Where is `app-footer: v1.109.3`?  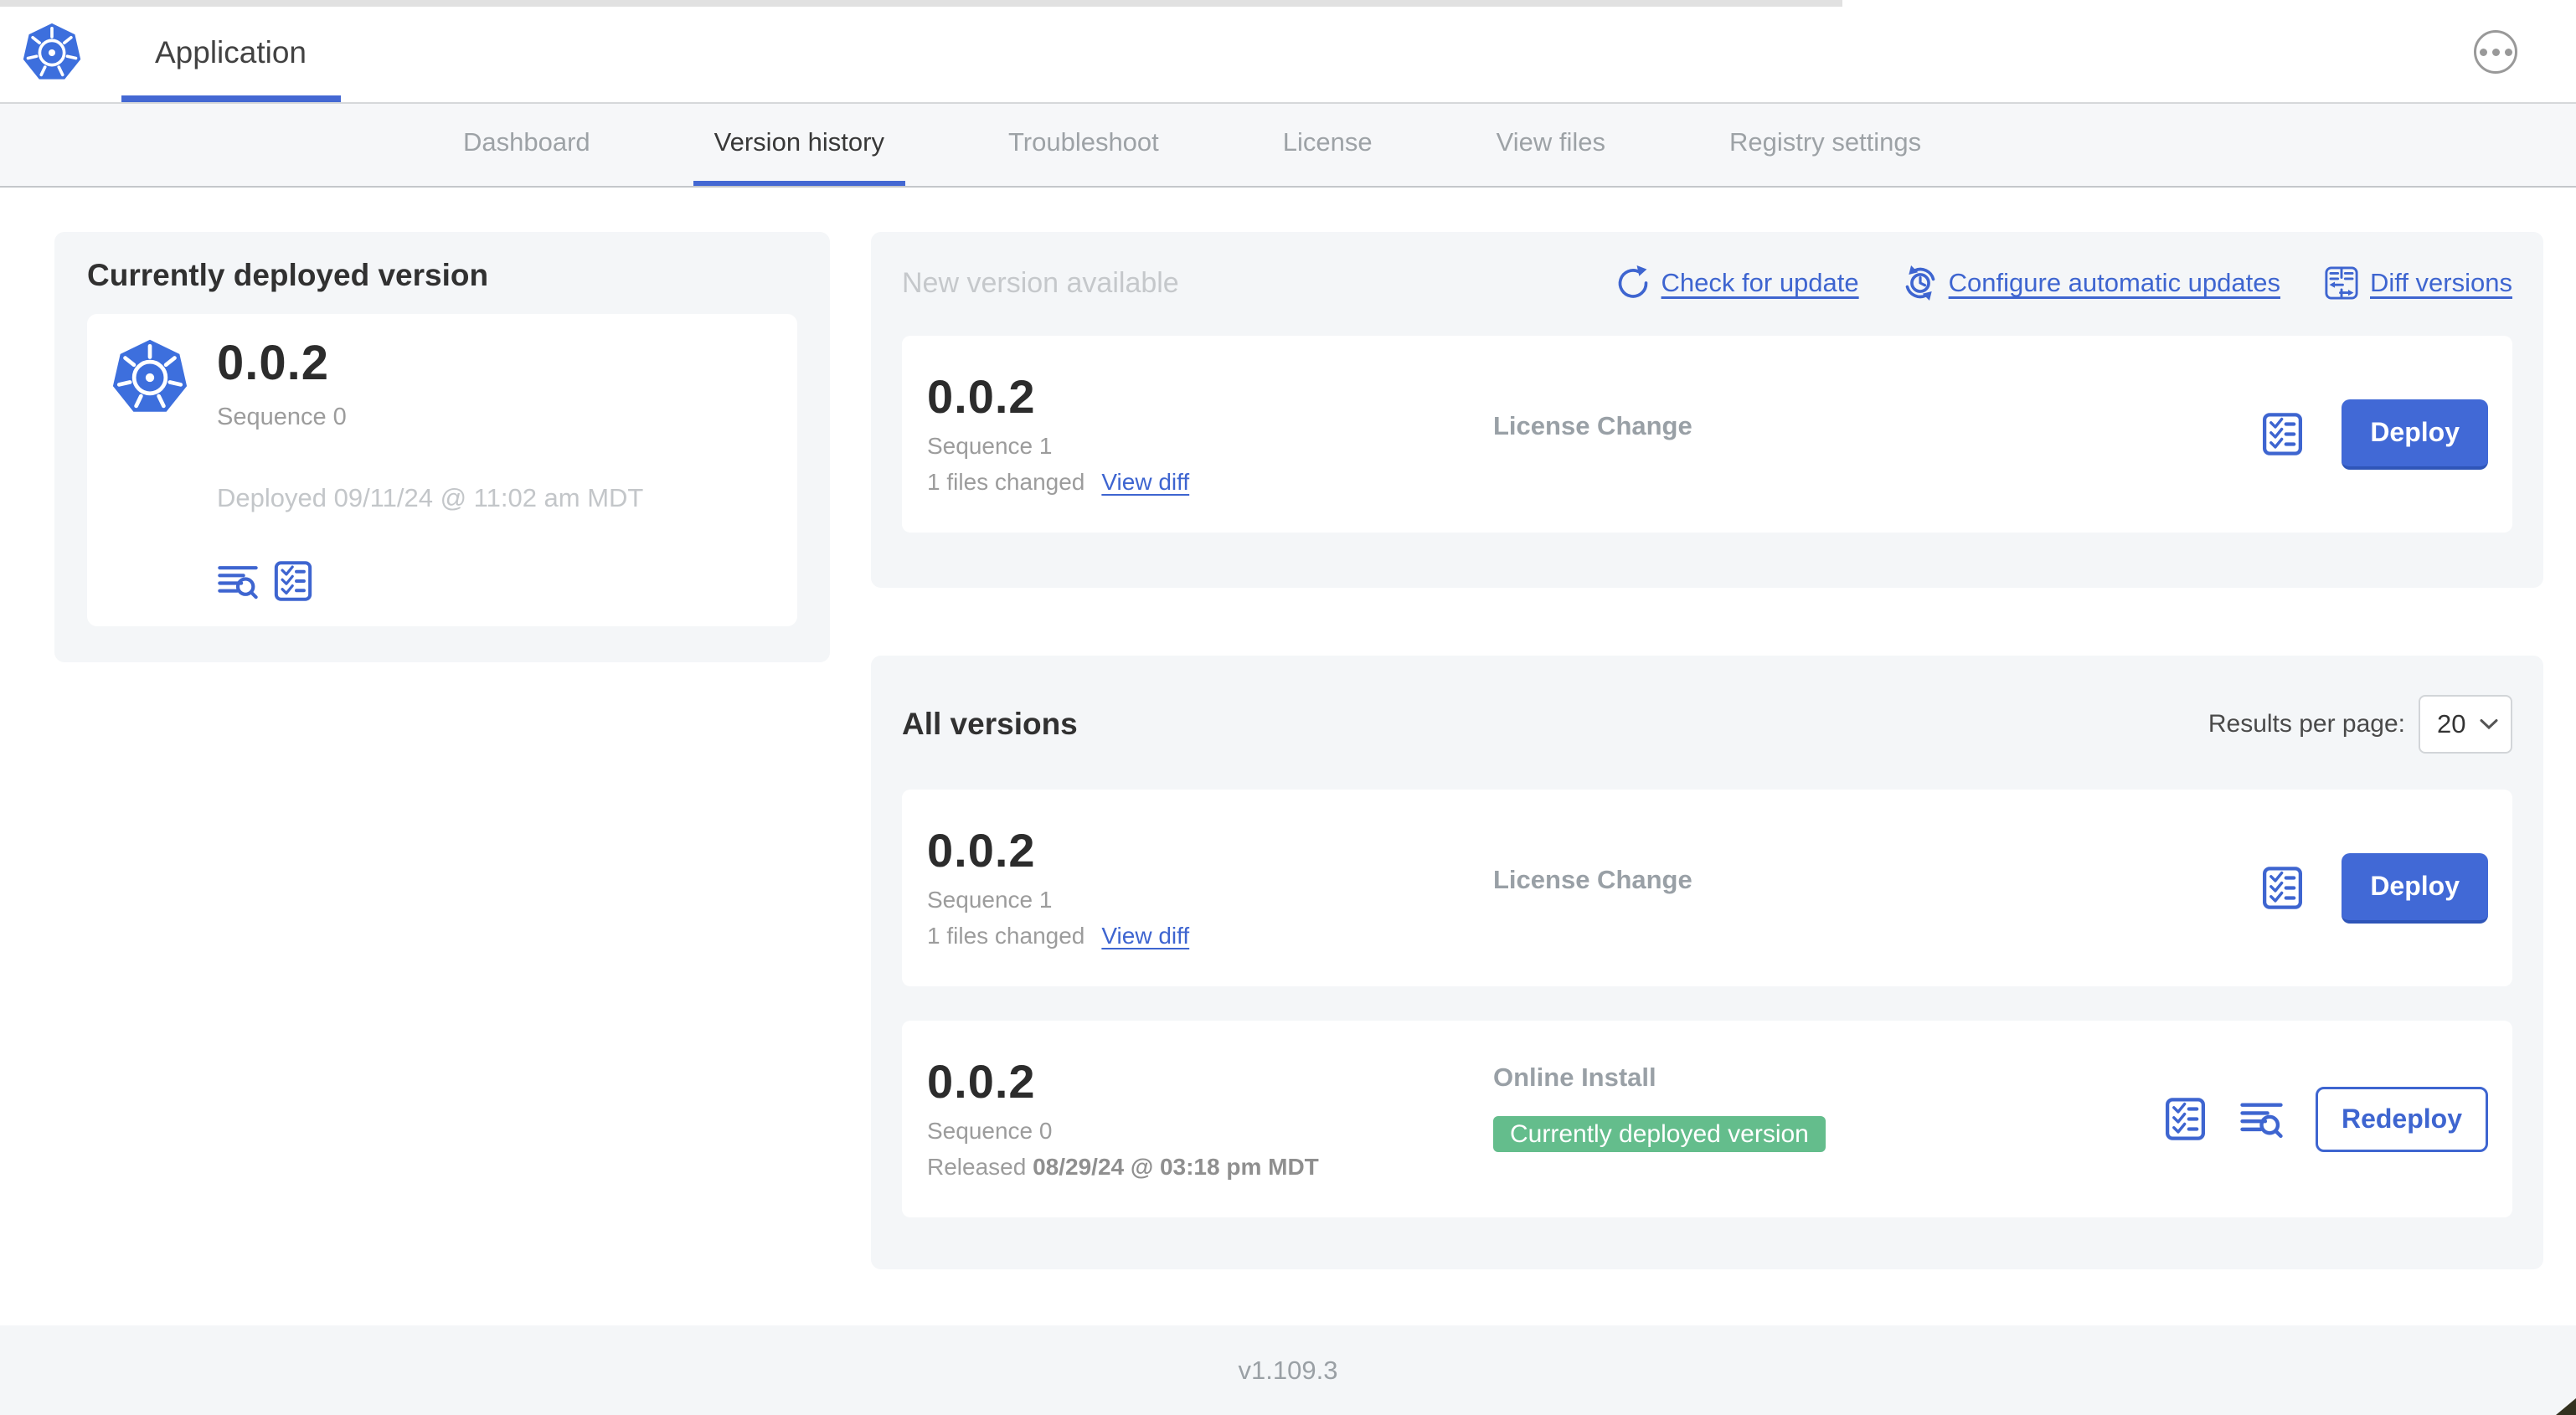
app-footer: v1.109.3 is located at coordinates (1288, 1370).